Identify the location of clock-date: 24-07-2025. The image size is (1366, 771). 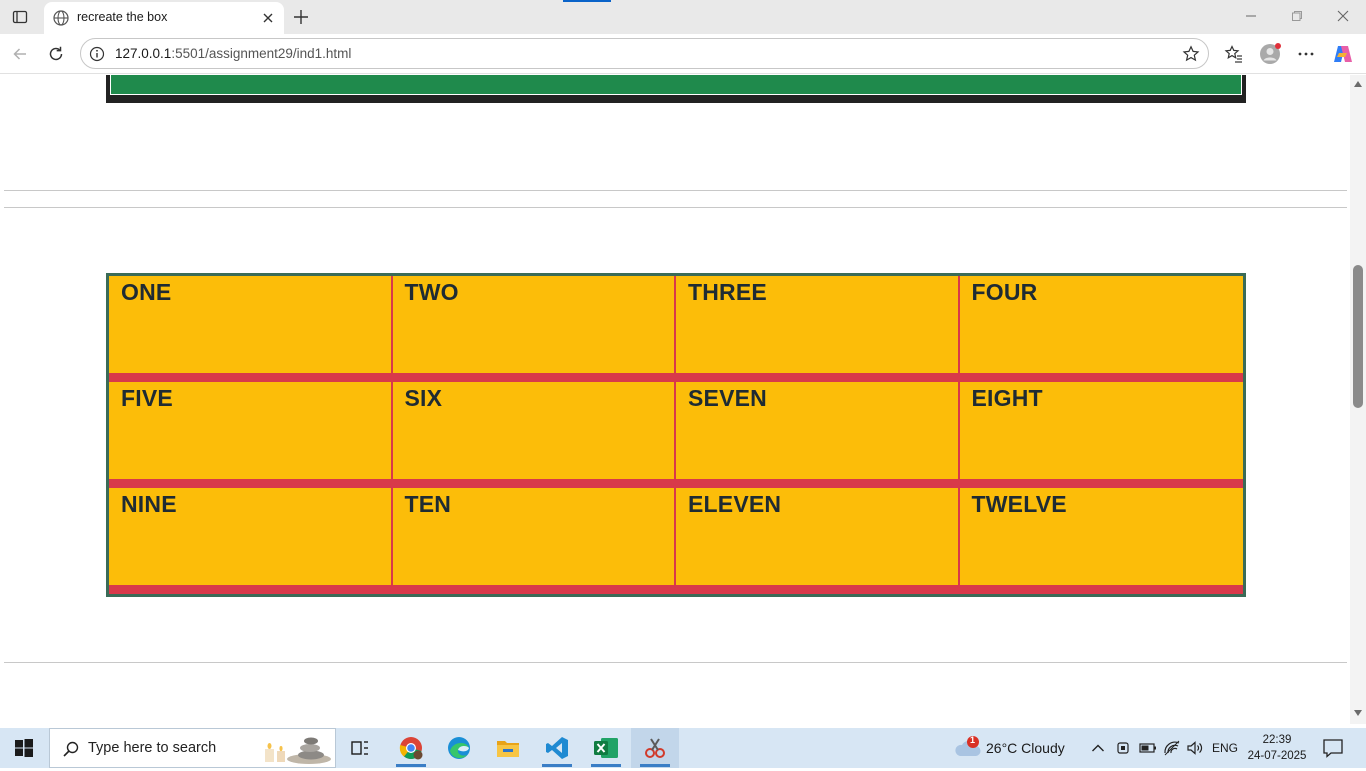
(1277, 756).